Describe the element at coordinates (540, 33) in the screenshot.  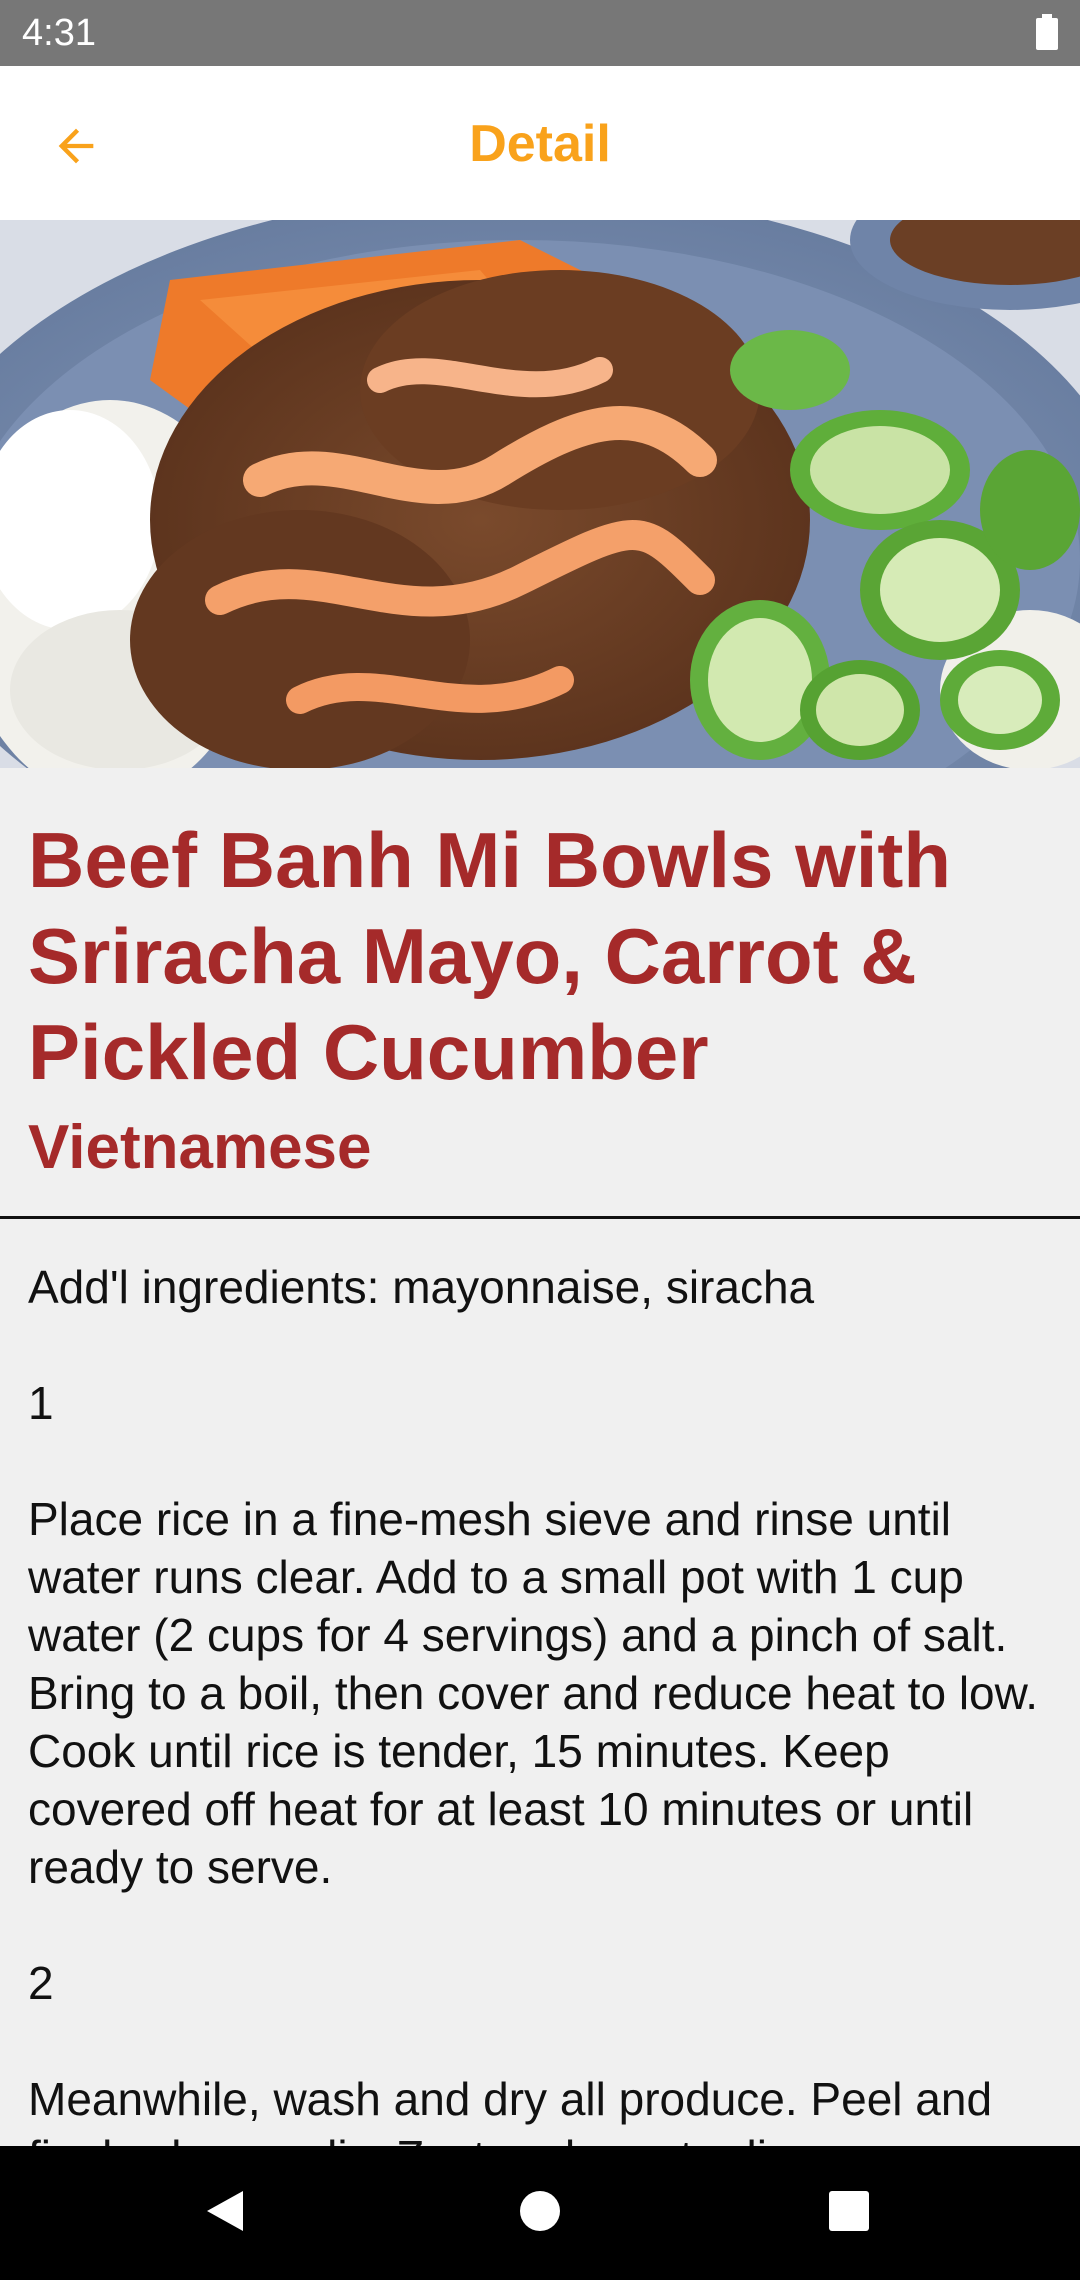
I see `status-bar: 4:31` at that location.